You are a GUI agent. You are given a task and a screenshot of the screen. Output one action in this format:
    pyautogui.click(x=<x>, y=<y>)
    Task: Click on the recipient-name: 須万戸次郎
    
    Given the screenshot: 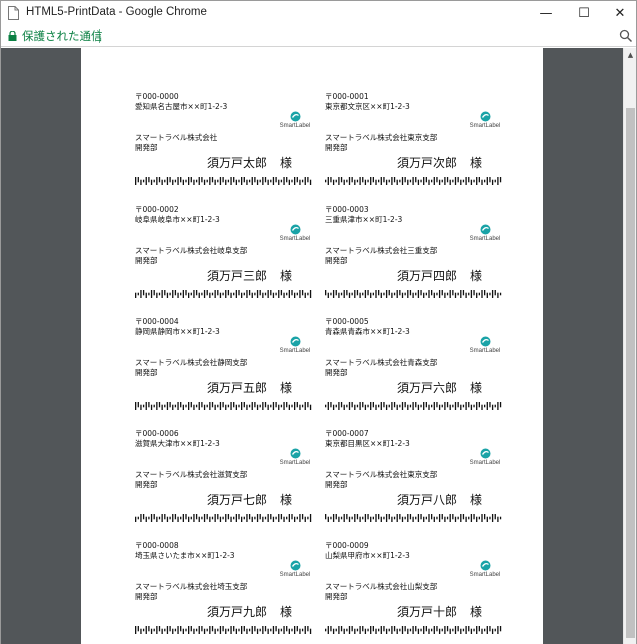 What is the action you would take?
    pyautogui.click(x=427, y=163)
    